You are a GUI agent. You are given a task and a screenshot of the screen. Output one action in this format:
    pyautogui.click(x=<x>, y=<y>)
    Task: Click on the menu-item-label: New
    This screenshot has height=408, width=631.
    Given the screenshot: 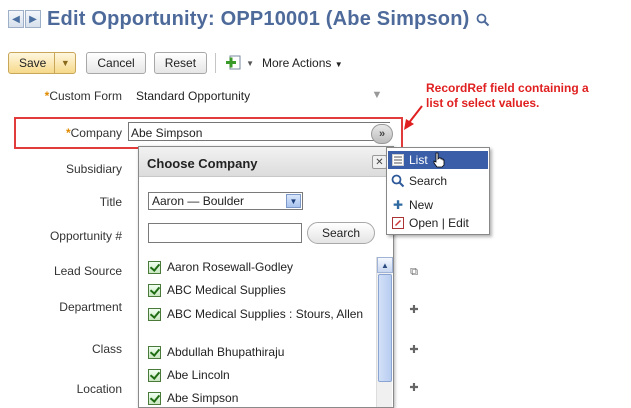 What is the action you would take?
    pyautogui.click(x=421, y=205)
    